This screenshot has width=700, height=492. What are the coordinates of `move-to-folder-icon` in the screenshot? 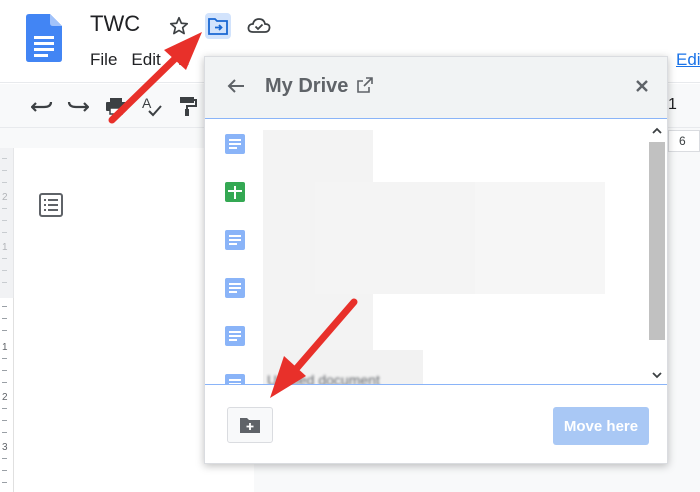 It's located at (218, 26).